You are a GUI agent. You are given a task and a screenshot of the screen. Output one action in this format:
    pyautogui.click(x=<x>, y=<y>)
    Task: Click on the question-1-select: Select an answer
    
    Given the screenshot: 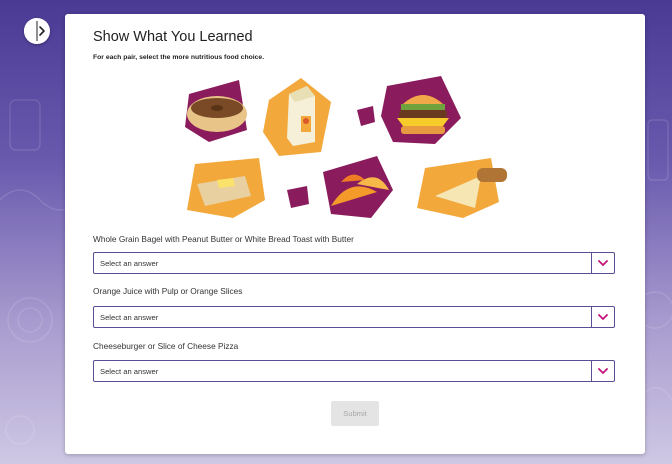 What is the action you would take?
    pyautogui.click(x=354, y=263)
    